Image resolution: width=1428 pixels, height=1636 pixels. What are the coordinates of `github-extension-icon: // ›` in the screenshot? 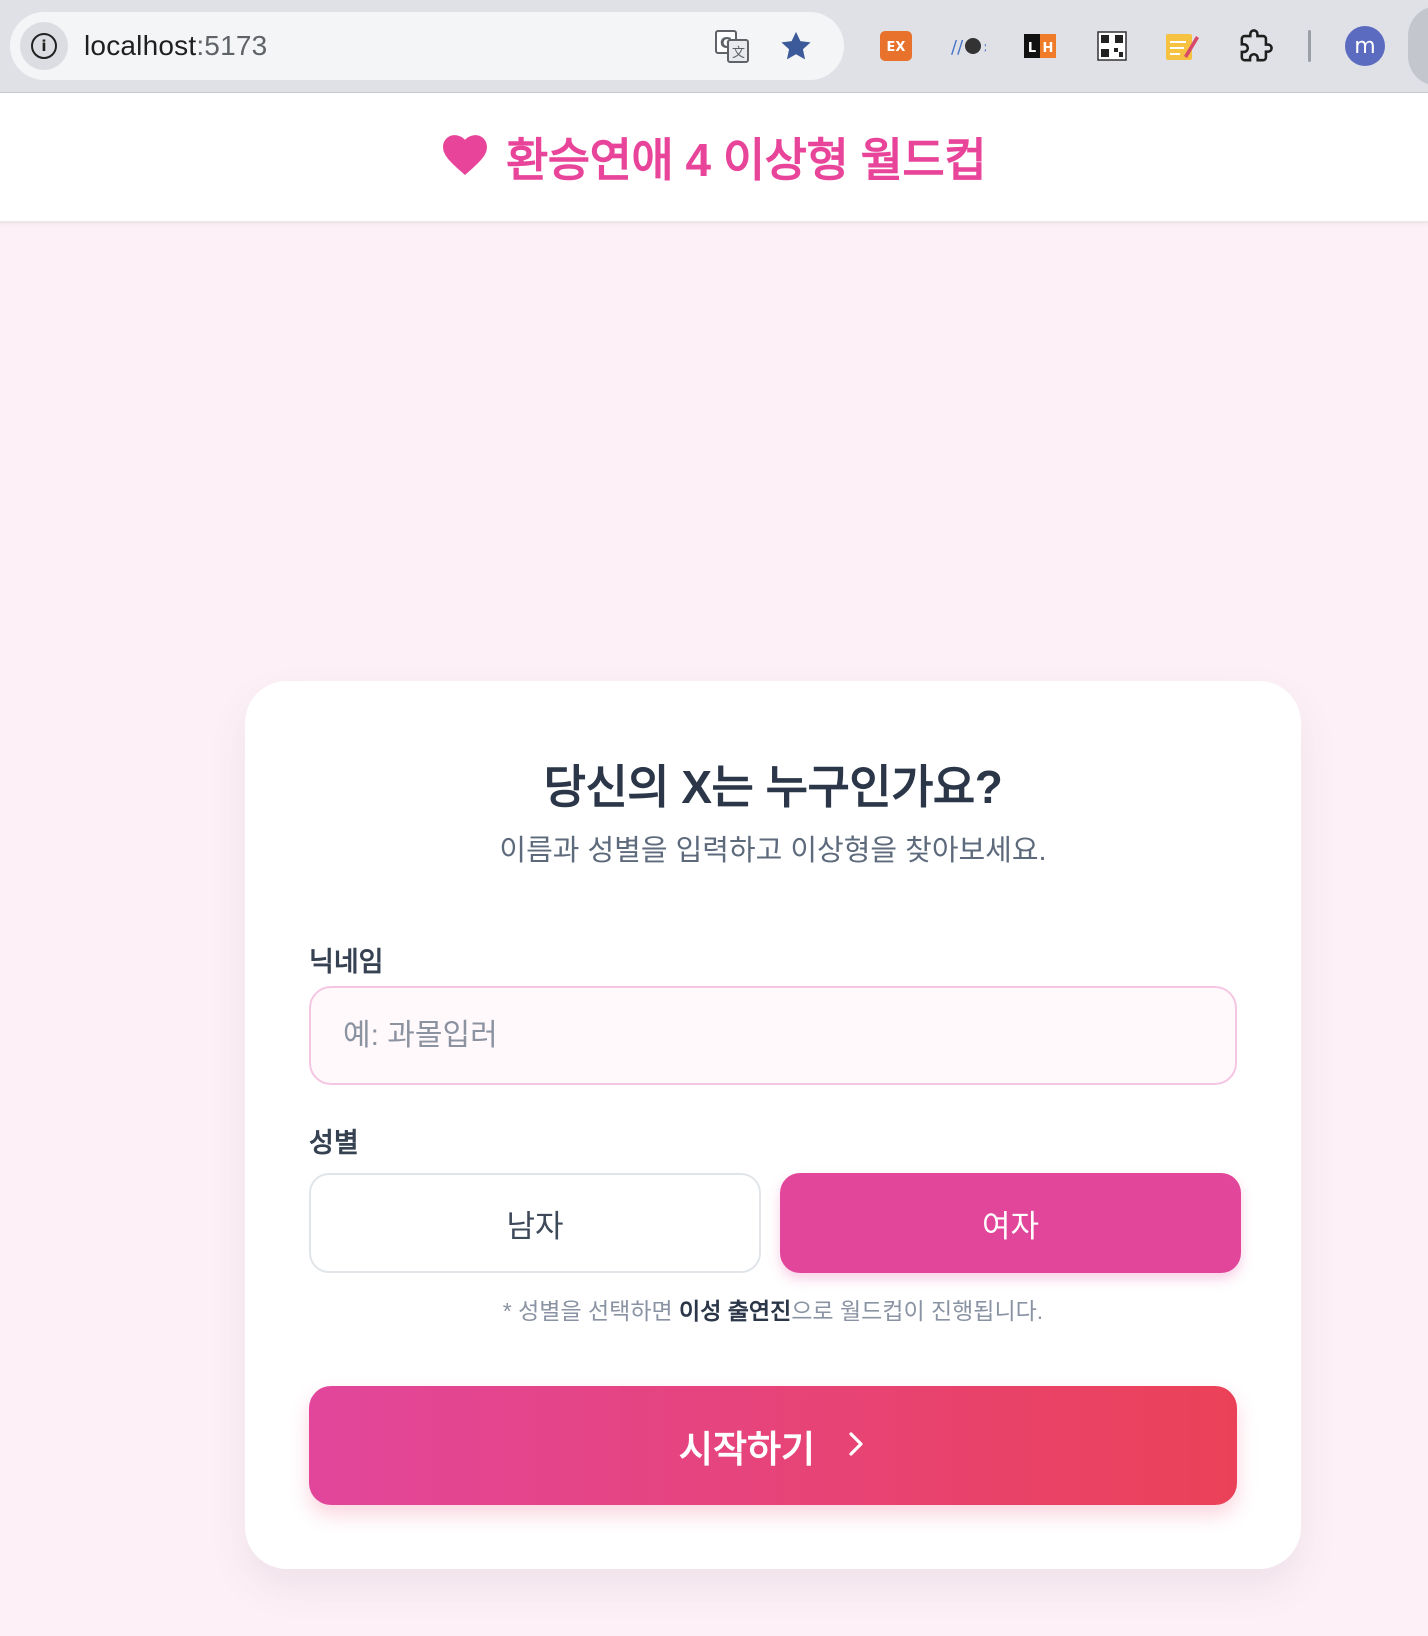 It's located at (968, 46).